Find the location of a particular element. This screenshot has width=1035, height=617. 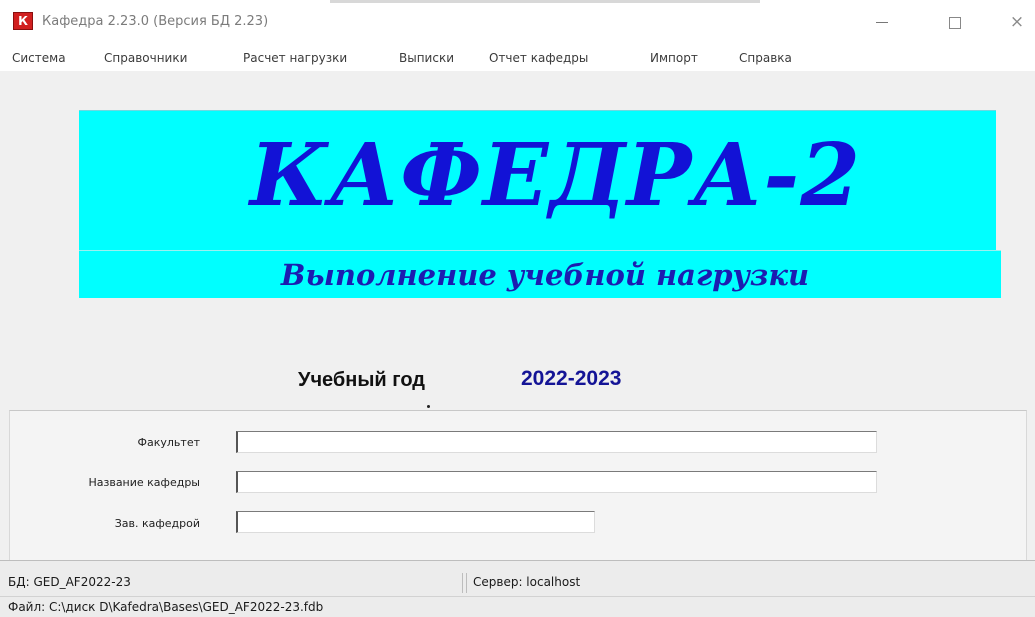

maximize-icon is located at coordinates (955, 23).